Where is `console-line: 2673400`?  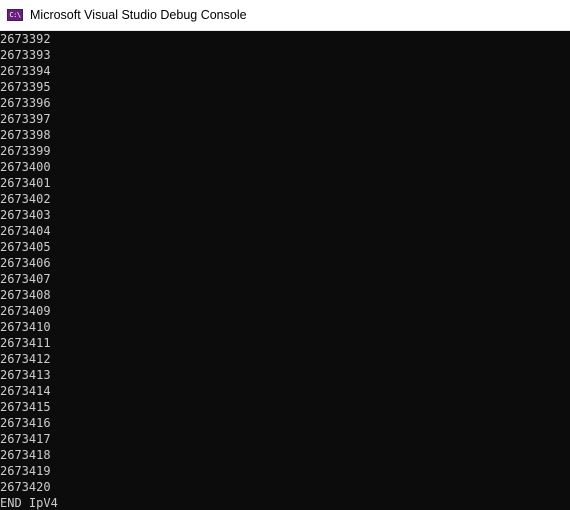
console-line: 2673400 is located at coordinates (25, 167).